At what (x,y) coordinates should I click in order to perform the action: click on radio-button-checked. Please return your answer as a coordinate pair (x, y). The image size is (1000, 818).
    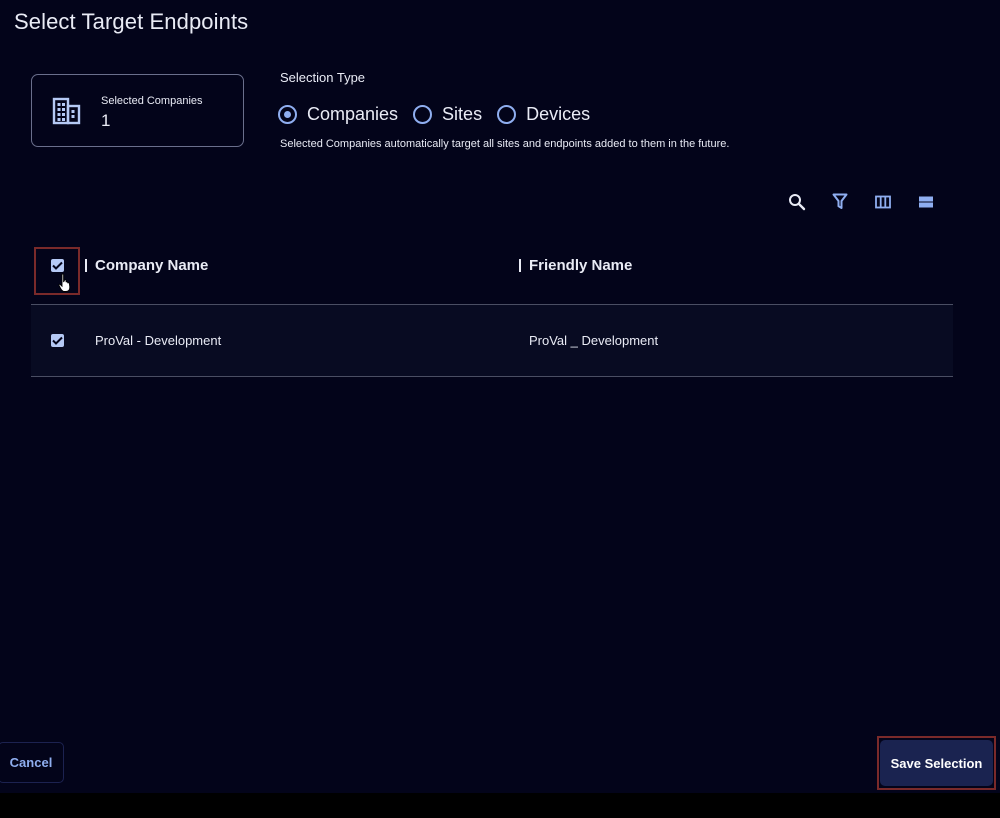
    Looking at the image, I should click on (287, 114).